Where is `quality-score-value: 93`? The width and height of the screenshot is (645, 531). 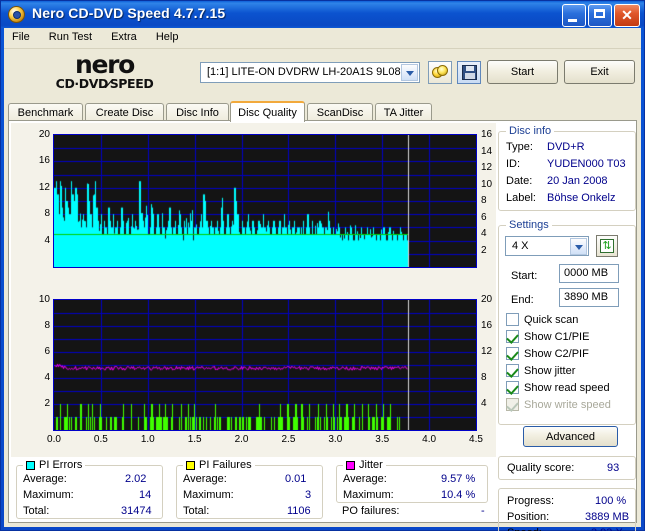 quality-score-value: 93 is located at coordinates (613, 468).